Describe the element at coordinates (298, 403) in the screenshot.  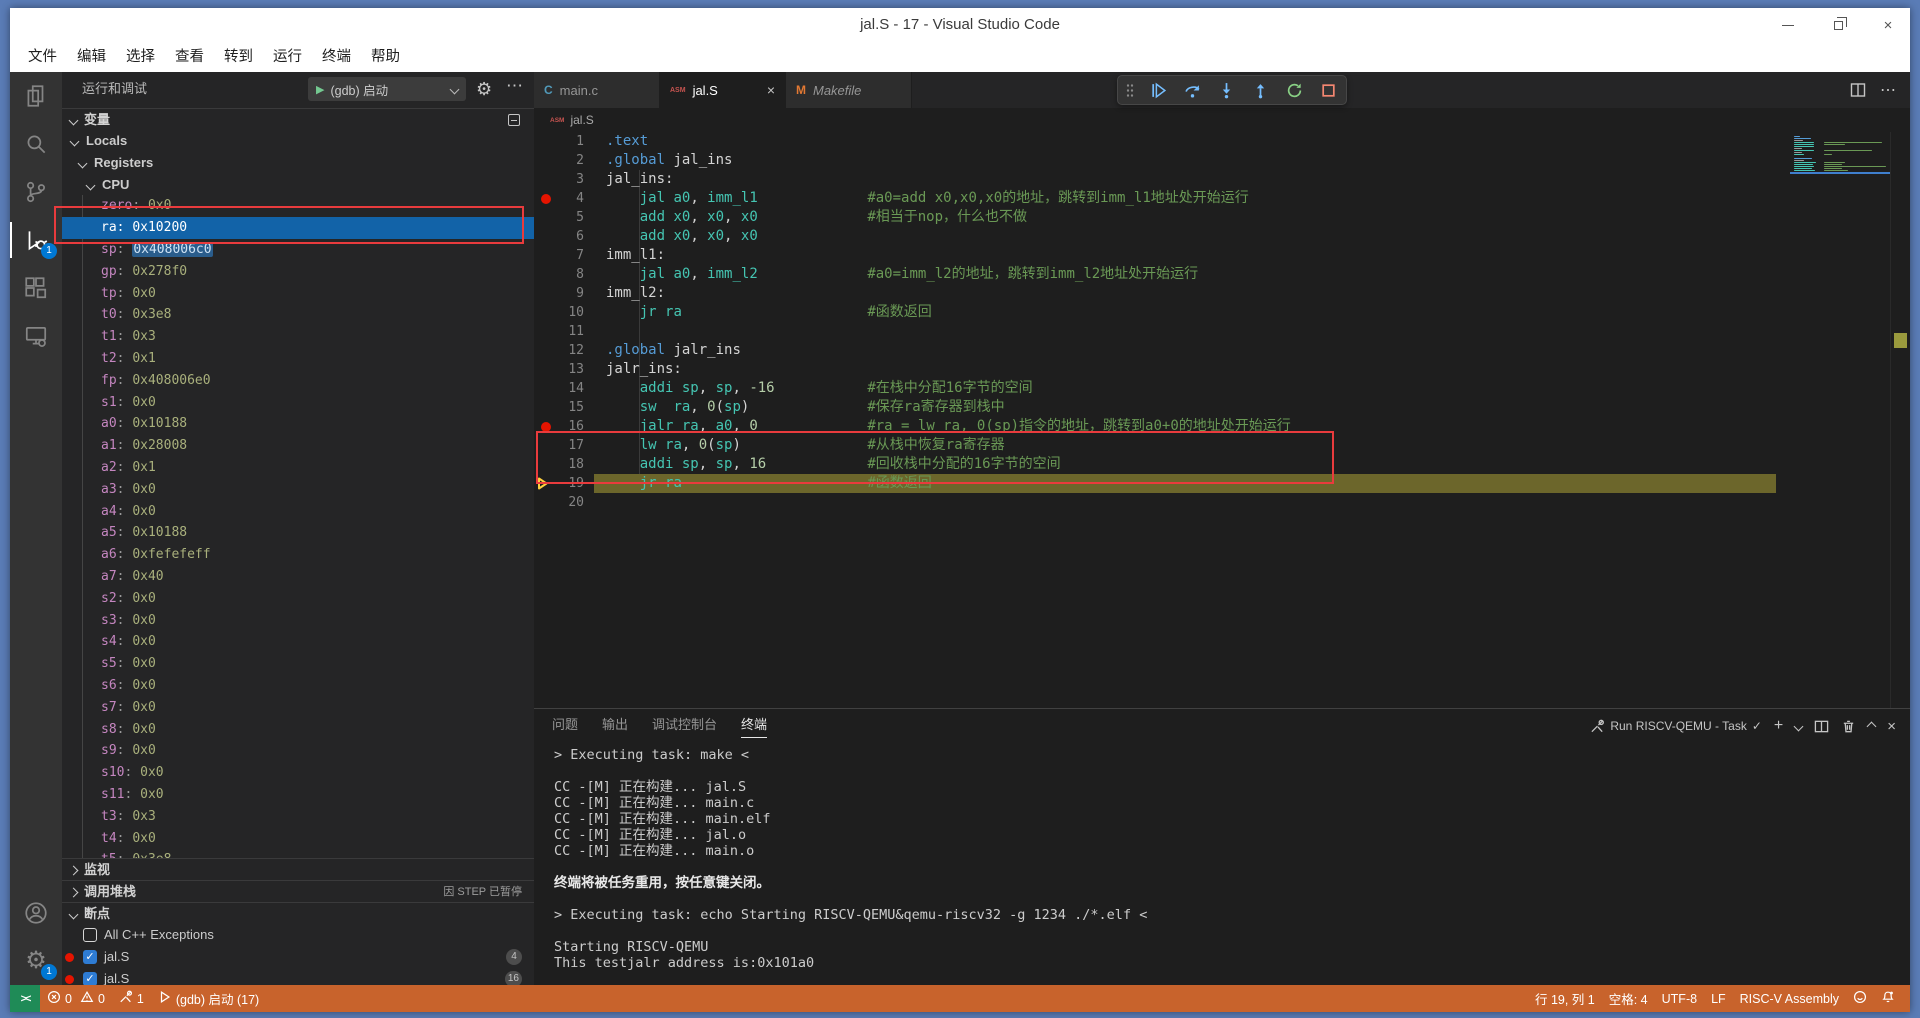
I see `register-row: s1: 0x0` at that location.